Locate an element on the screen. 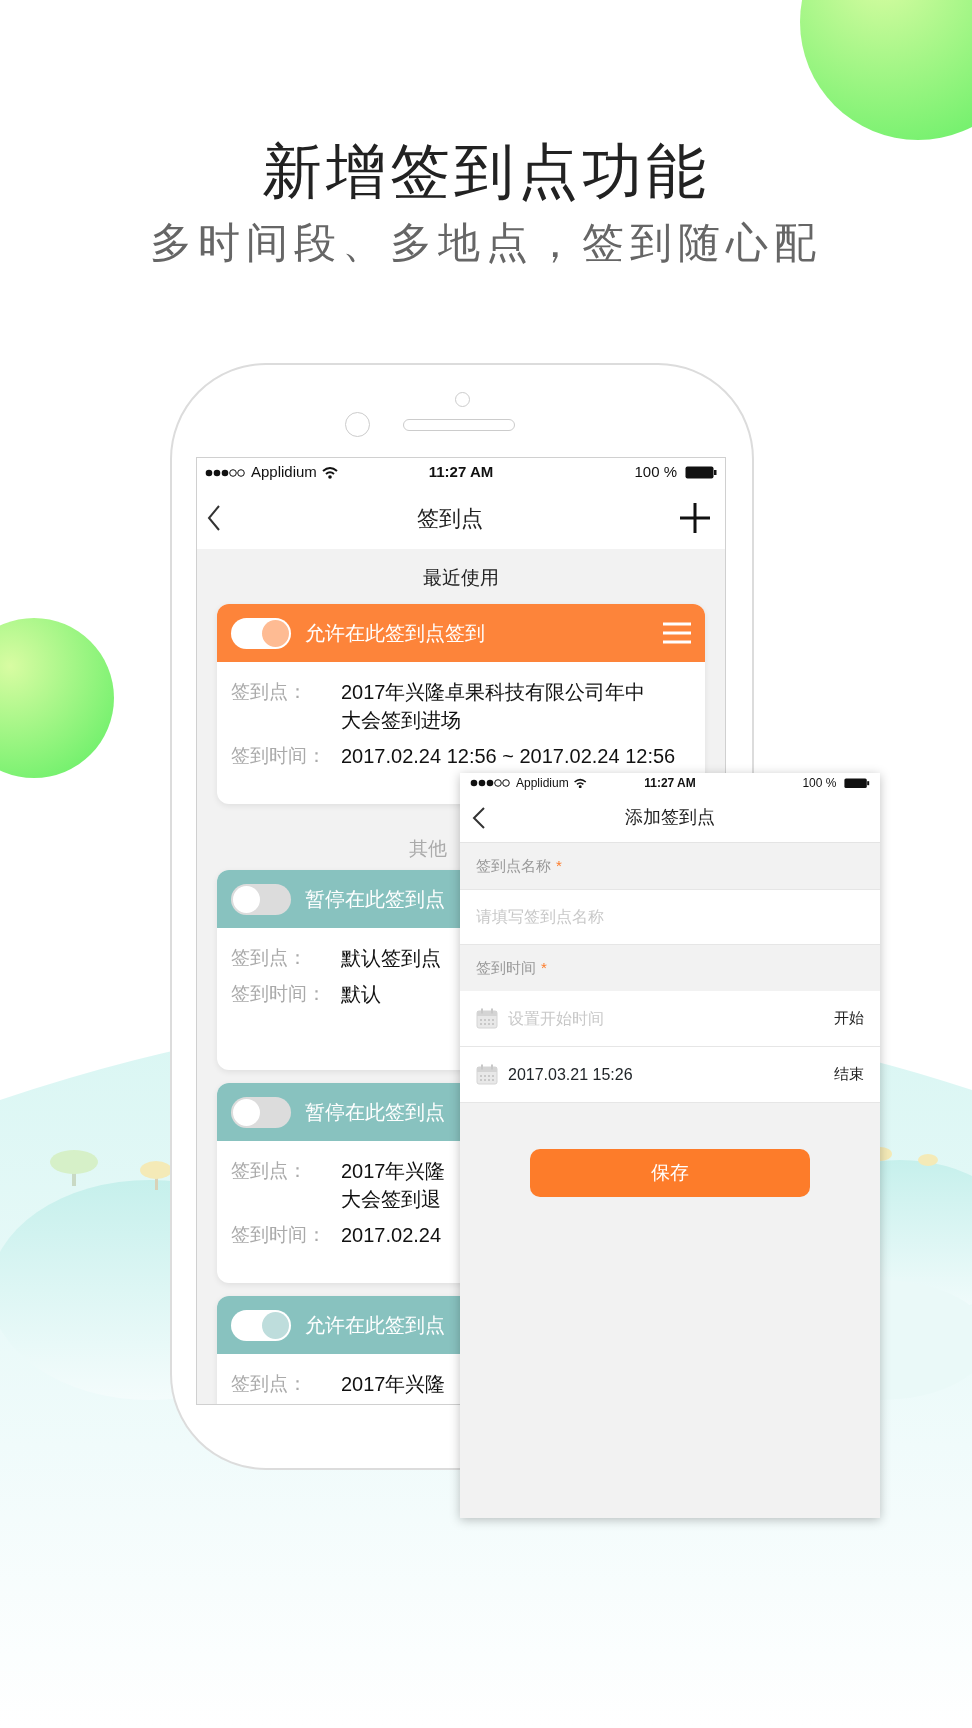 The height and width of the screenshot is (1728, 972). section-title: 其他 is located at coordinates (428, 849).